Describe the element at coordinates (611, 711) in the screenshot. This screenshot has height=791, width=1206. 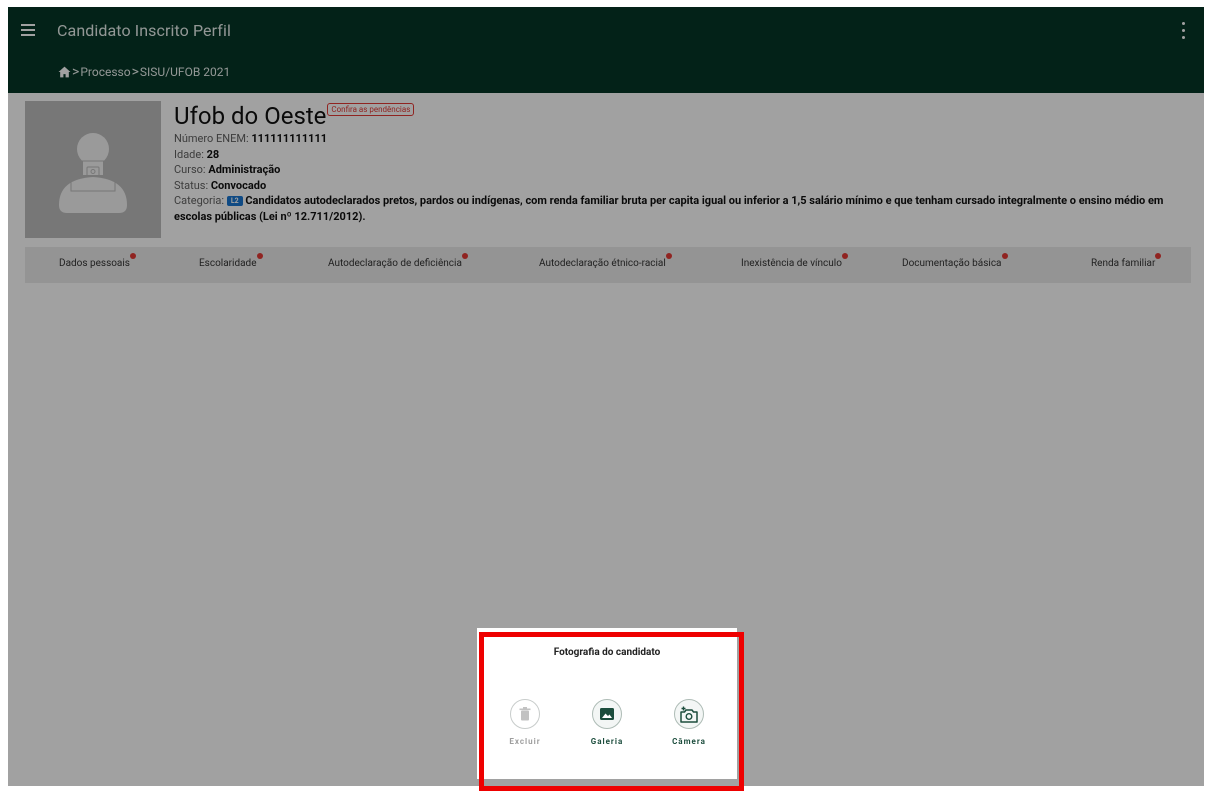
I see `highlight-box` at that location.